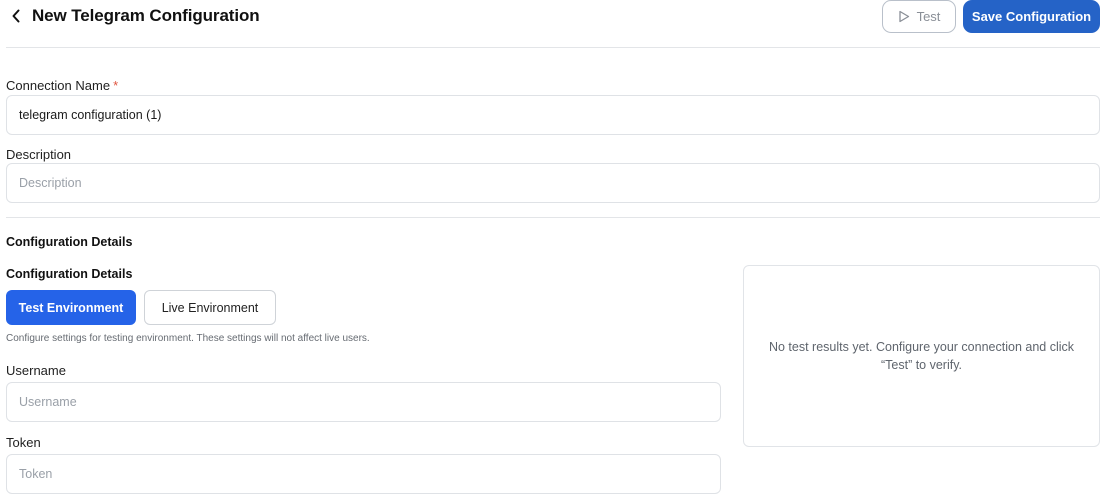 This screenshot has height=499, width=1110. What do you see at coordinates (62, 85) in the screenshot?
I see `connection-name-label: Connection Name *` at bounding box center [62, 85].